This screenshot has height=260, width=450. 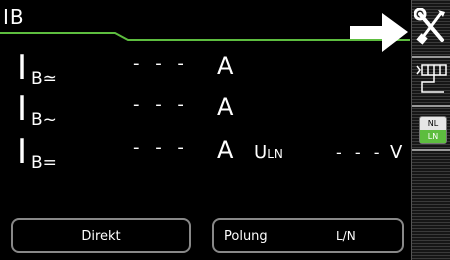 I want to click on reading-row-ib-ac: I B~ - - - A, so click(x=205, y=109).